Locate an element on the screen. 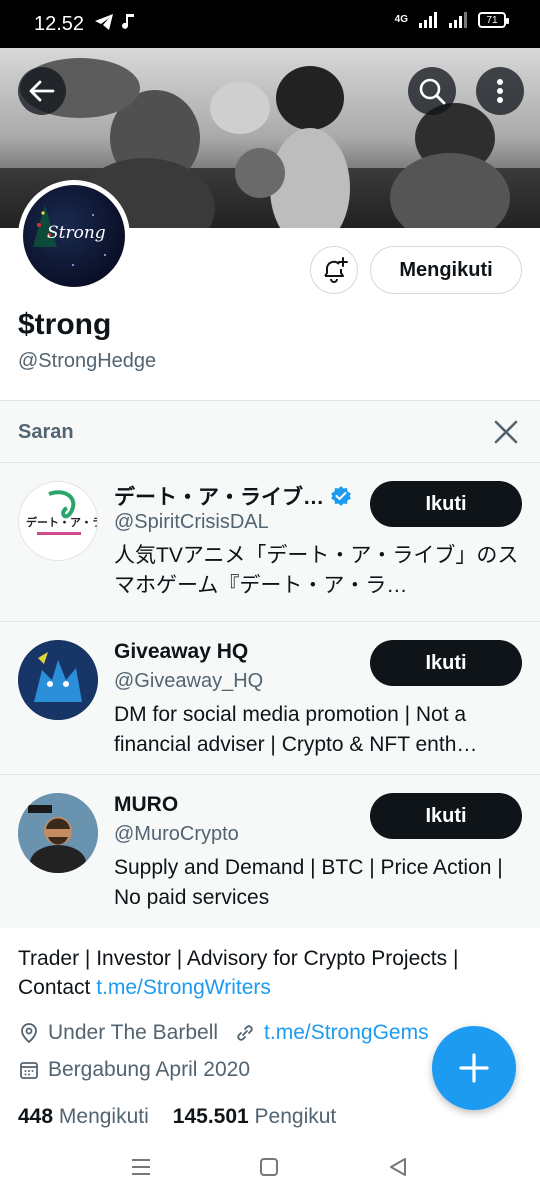 Image resolution: width=540 pixels, height=1200 pixels. battery-icon: 71 is located at coordinates (493, 20).